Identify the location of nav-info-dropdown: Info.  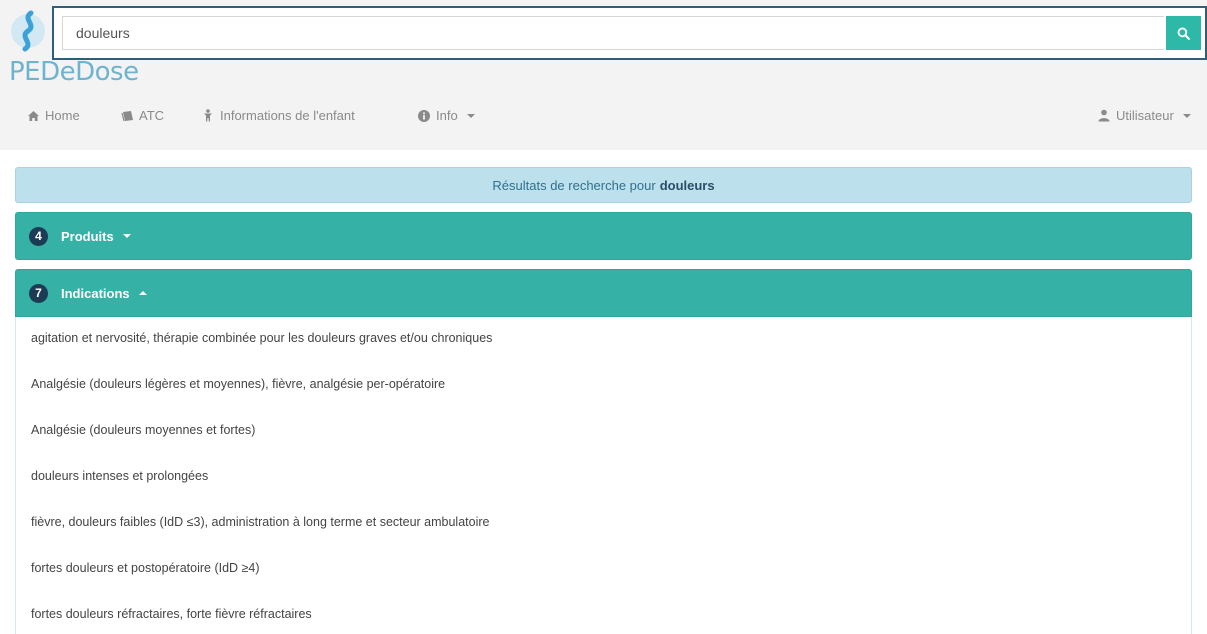
(446, 115).